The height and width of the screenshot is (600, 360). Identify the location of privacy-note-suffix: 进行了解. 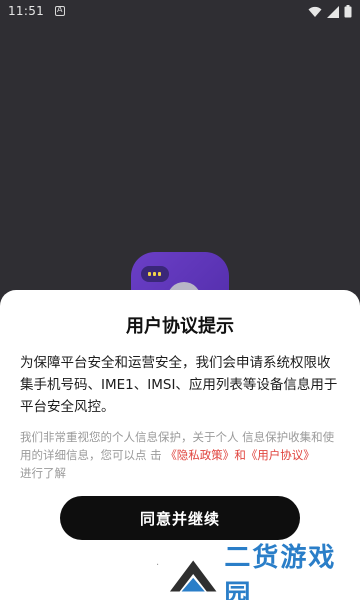
(43, 473).